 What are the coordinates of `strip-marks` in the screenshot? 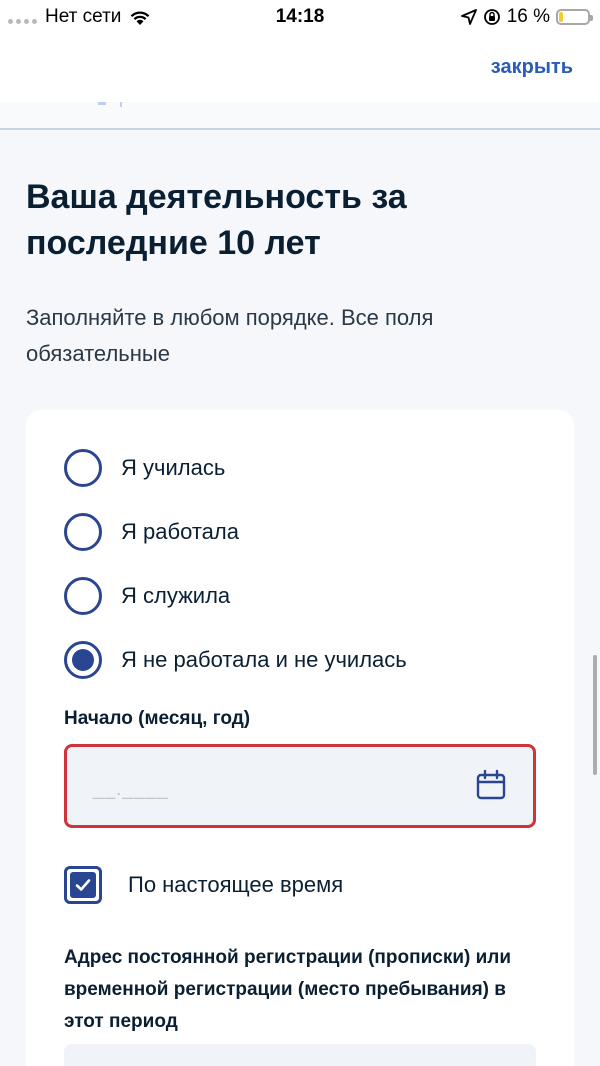 It's located at (110, 104).